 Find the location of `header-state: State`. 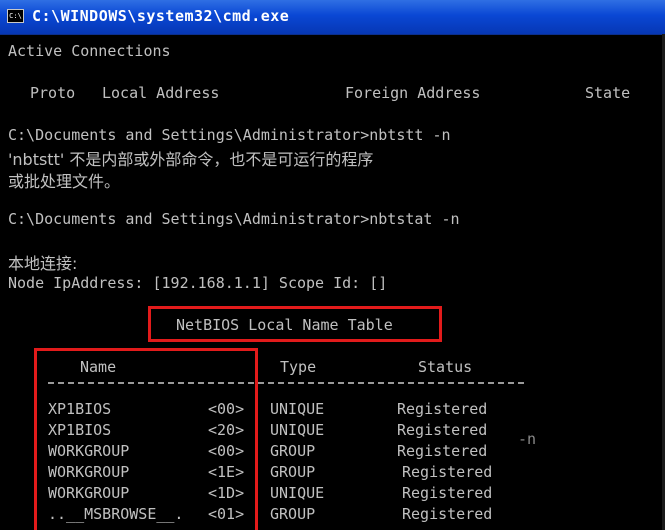

header-state: State is located at coordinates (608, 93).